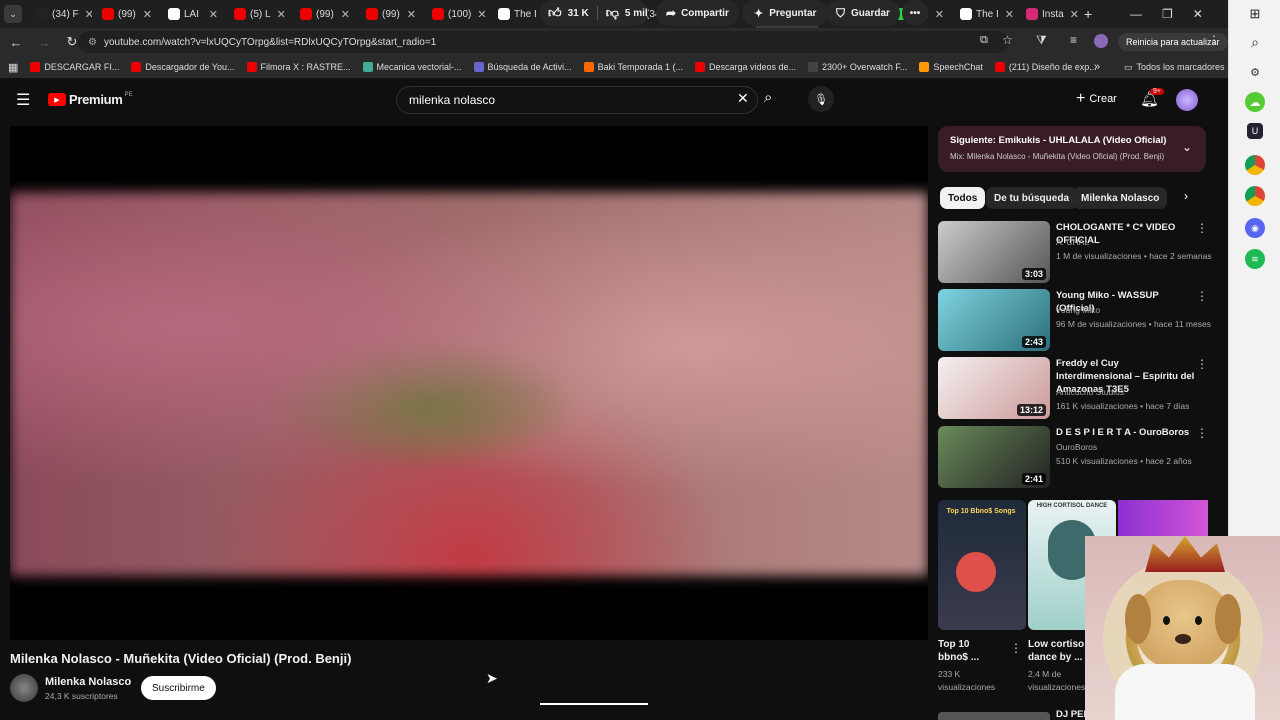 The width and height of the screenshot is (1280, 720). Describe the element at coordinates (88, 682) in the screenshot. I see `channel-name: Milenka Nolasco` at that location.